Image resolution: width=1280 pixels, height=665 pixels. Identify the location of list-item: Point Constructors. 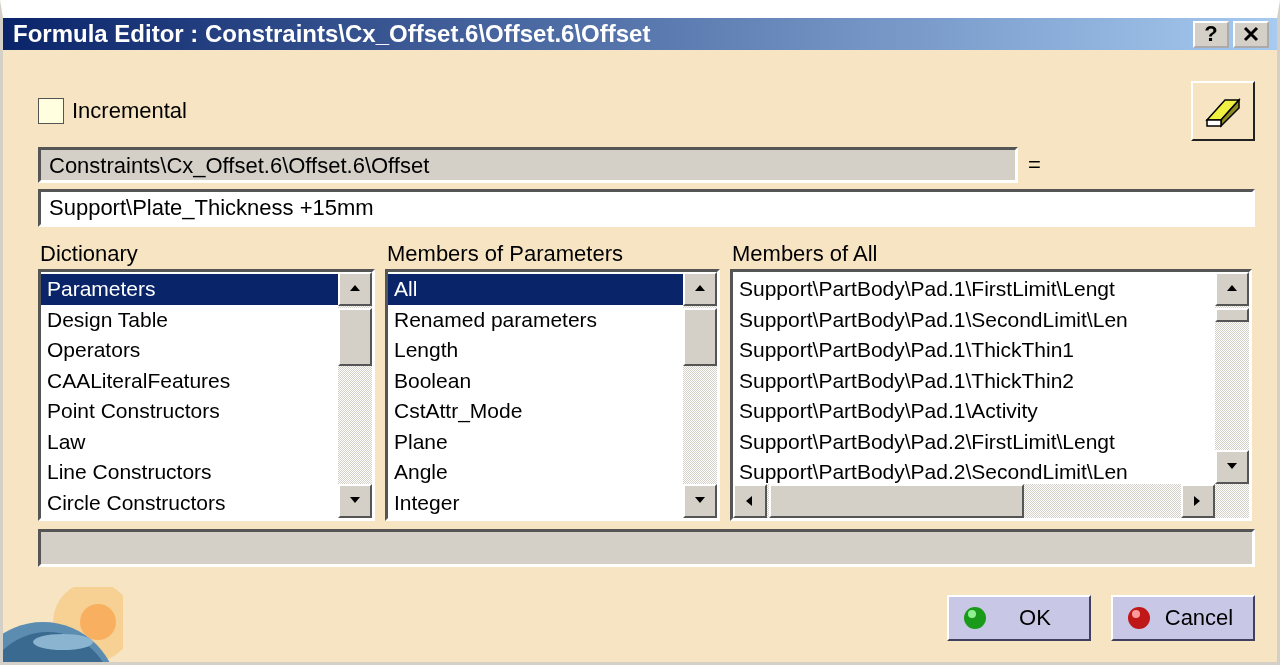
(189, 411).